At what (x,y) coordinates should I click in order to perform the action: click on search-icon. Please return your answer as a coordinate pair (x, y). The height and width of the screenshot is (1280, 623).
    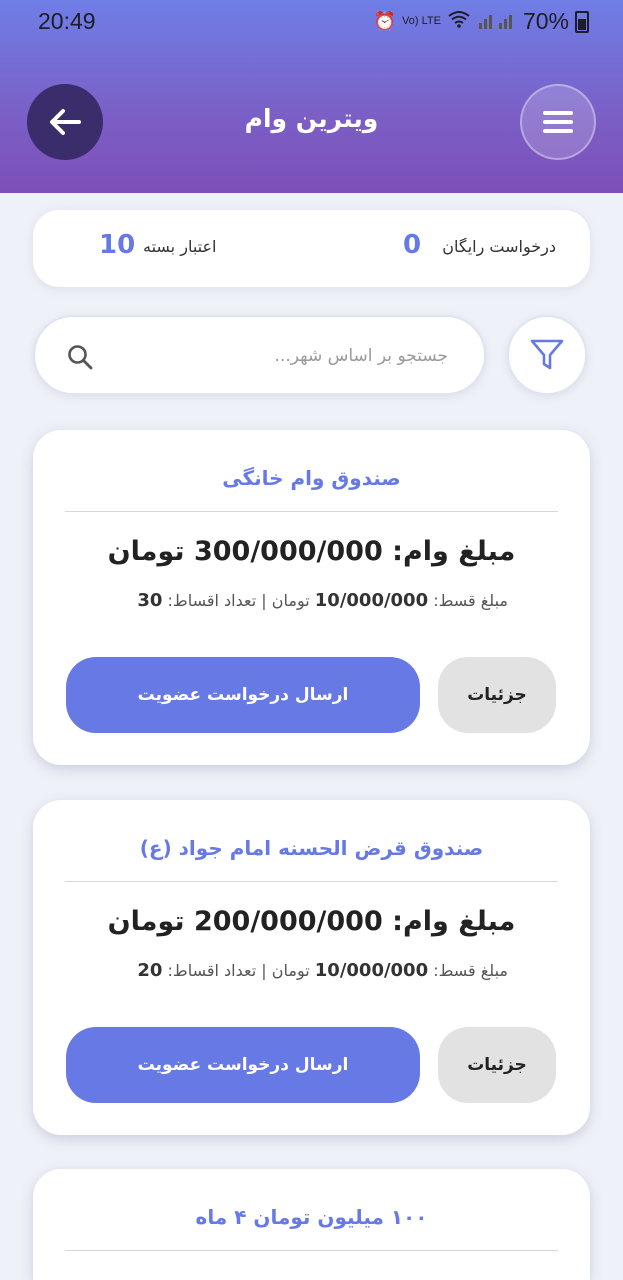
    Looking at the image, I should click on (80, 359).